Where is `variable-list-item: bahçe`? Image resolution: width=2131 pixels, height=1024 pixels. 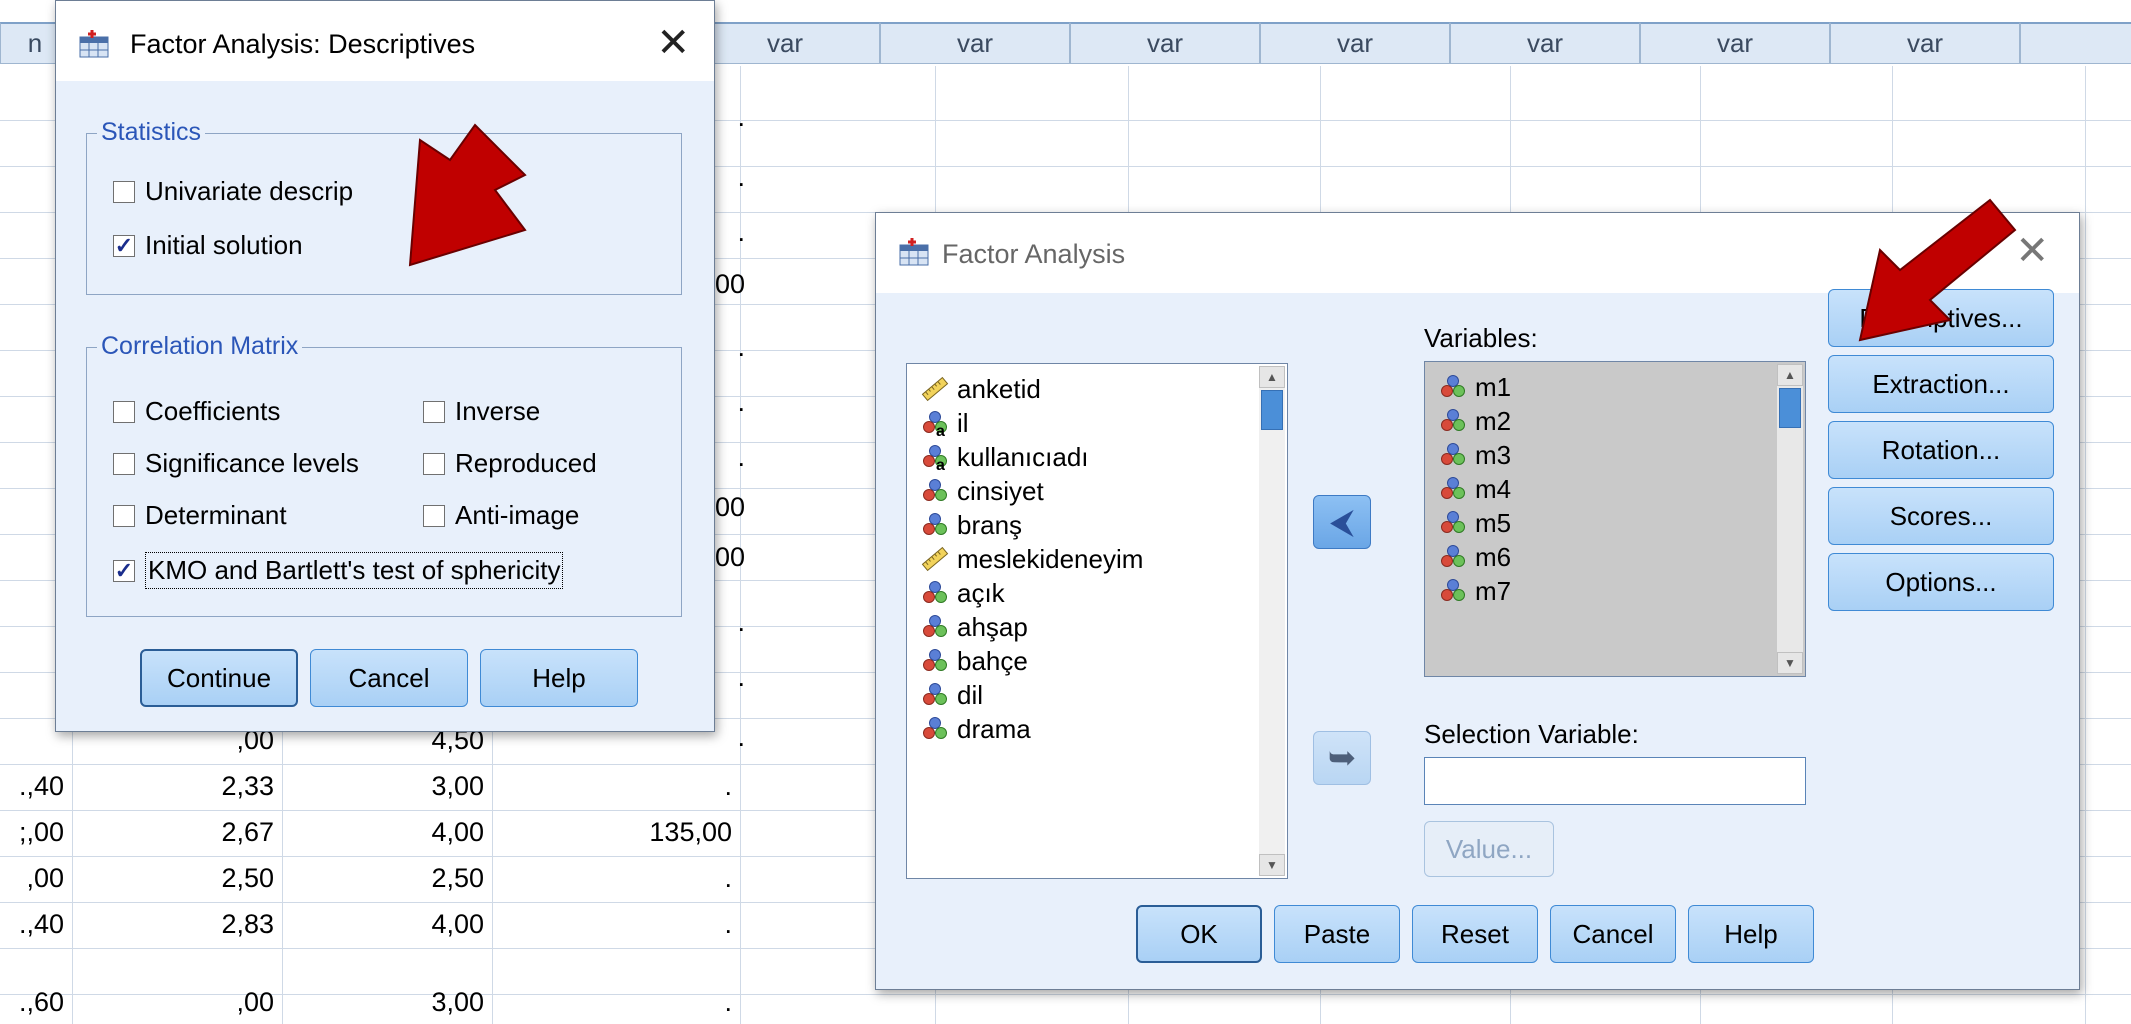 variable-list-item: bahçe is located at coordinates (974, 661).